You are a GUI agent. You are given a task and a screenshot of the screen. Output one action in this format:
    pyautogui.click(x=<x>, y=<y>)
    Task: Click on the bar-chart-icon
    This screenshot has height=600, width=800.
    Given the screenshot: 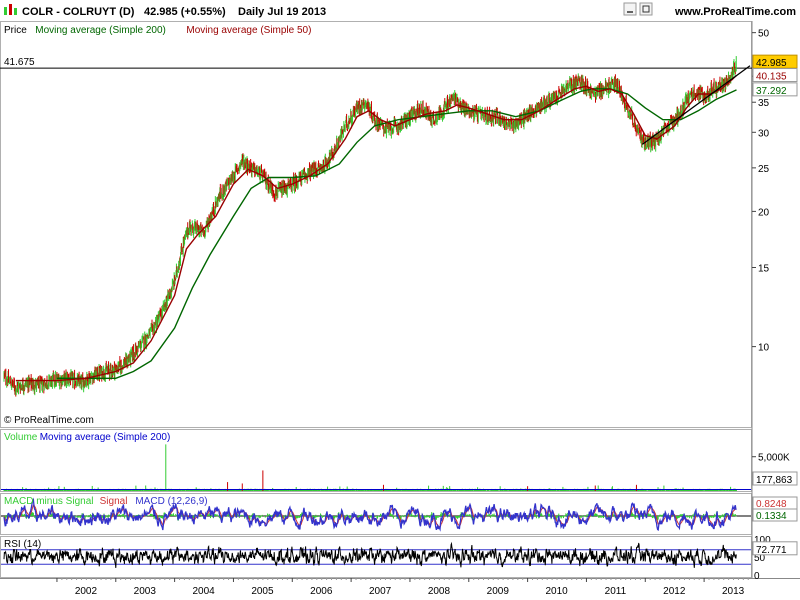 What is the action you would take?
    pyautogui.click(x=10, y=9)
    